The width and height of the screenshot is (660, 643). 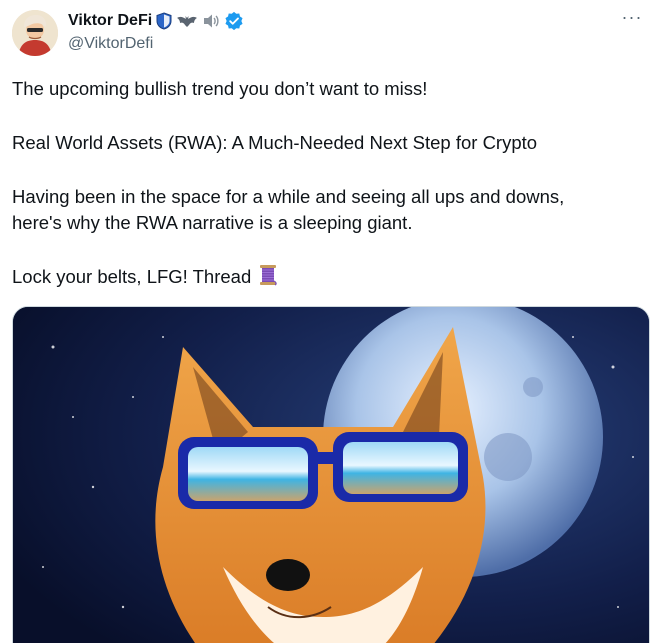 What do you see at coordinates (132, 276) in the screenshot?
I see `tweet-line: Lock your belts, LFG! Thread` at bounding box center [132, 276].